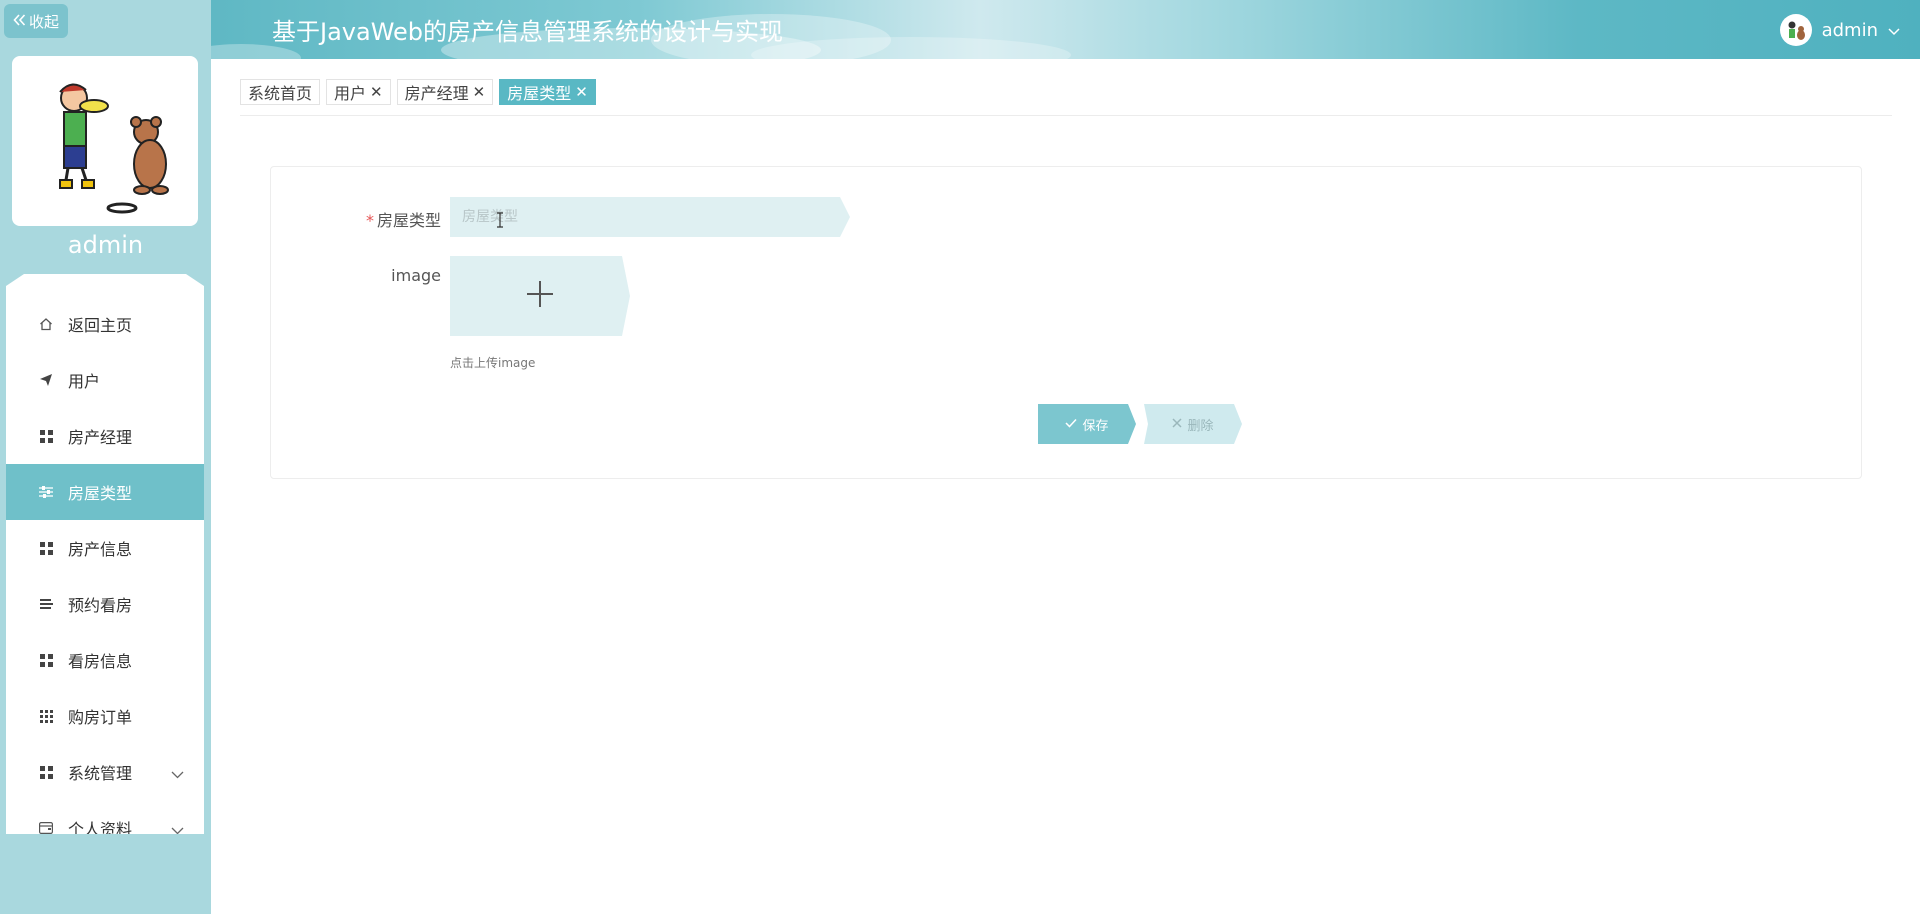  What do you see at coordinates (100, 717) in the screenshot?
I see `sidebar-item-label: 购房订单` at bounding box center [100, 717].